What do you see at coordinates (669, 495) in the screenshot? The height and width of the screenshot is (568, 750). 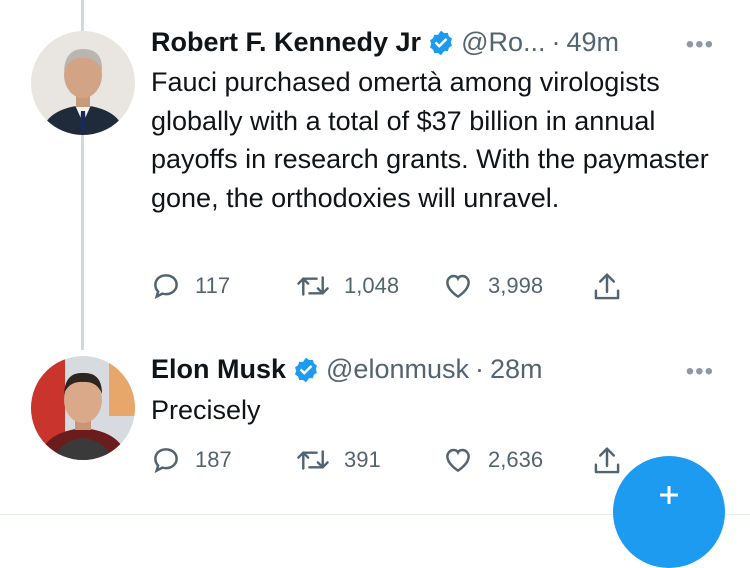 I see `compose-plus-icon` at bounding box center [669, 495].